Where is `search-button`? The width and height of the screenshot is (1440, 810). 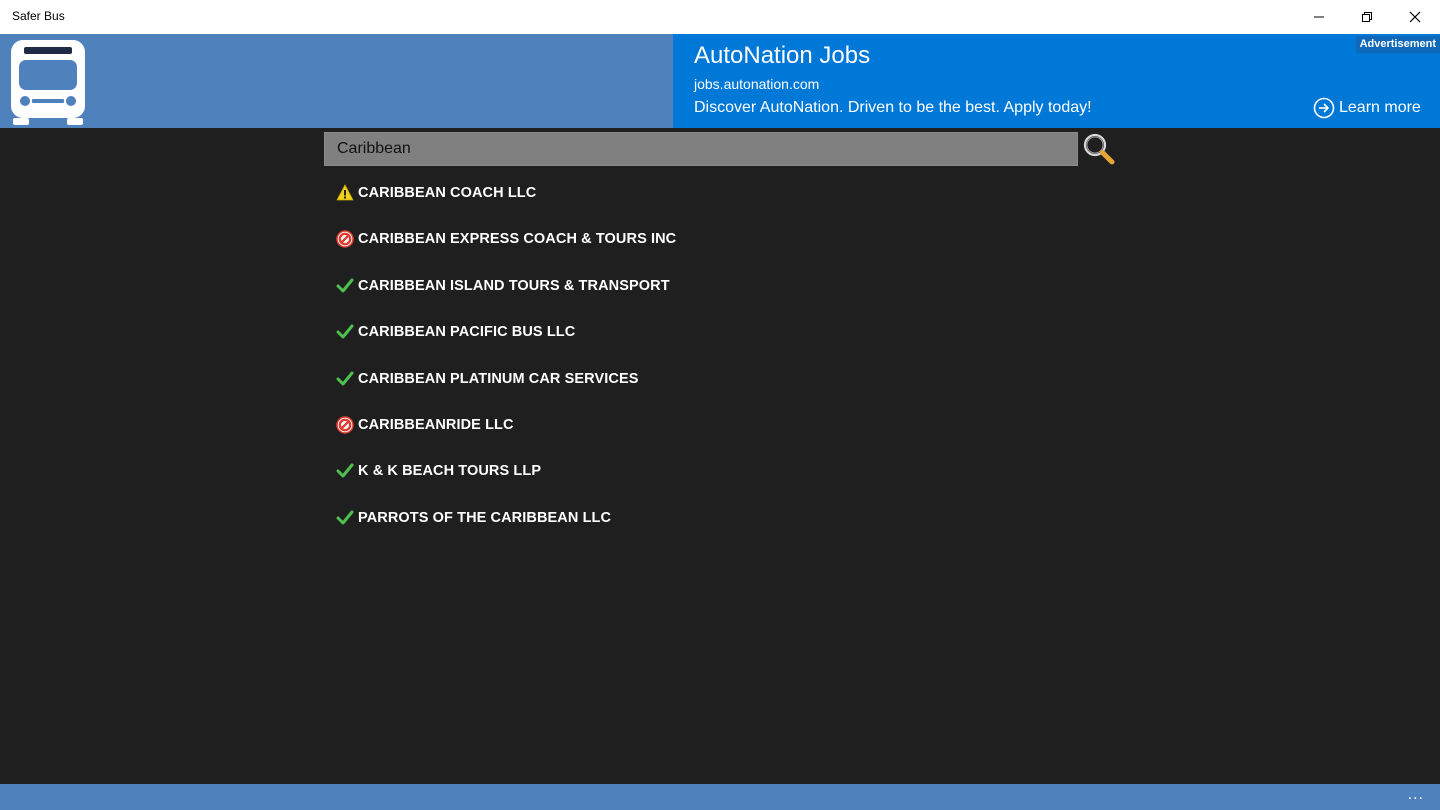
search-button is located at coordinates (1099, 150).